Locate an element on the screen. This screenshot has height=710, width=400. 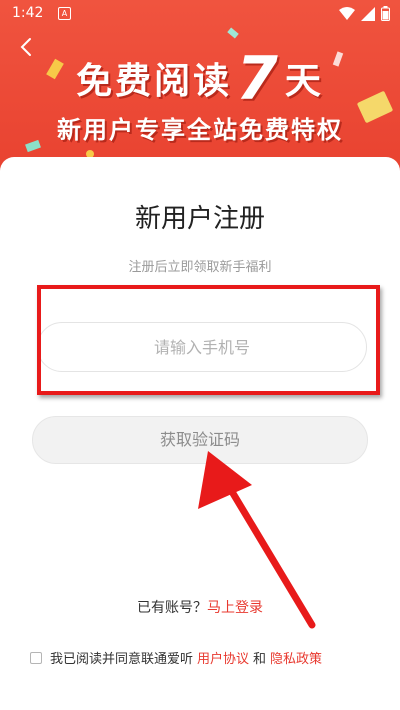
wifi-icon is located at coordinates (347, 13).